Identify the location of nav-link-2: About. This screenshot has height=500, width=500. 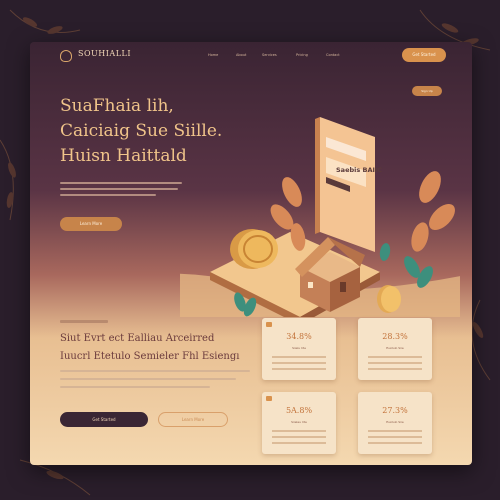
(241, 55).